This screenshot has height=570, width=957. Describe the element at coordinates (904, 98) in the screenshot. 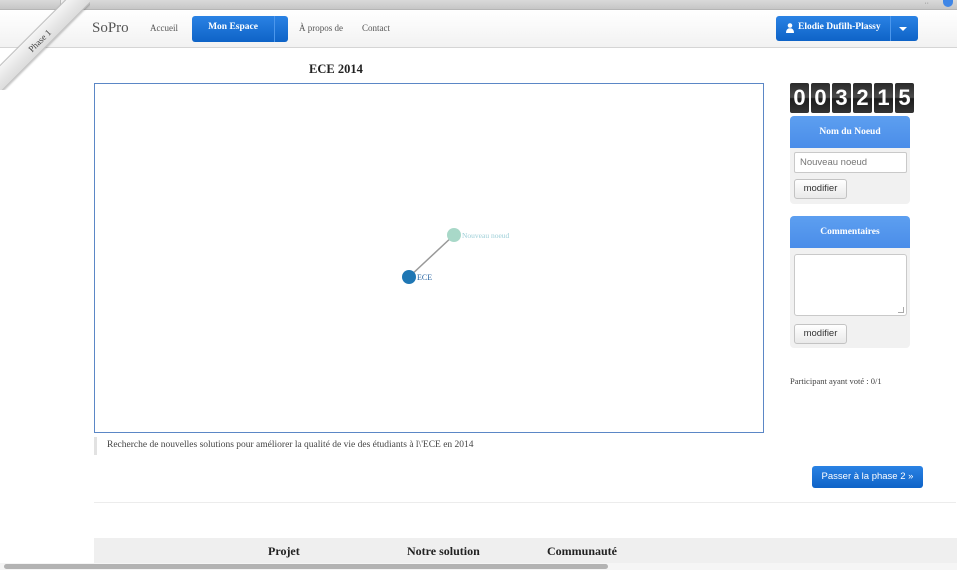

I see `timer-digit: 5` at that location.